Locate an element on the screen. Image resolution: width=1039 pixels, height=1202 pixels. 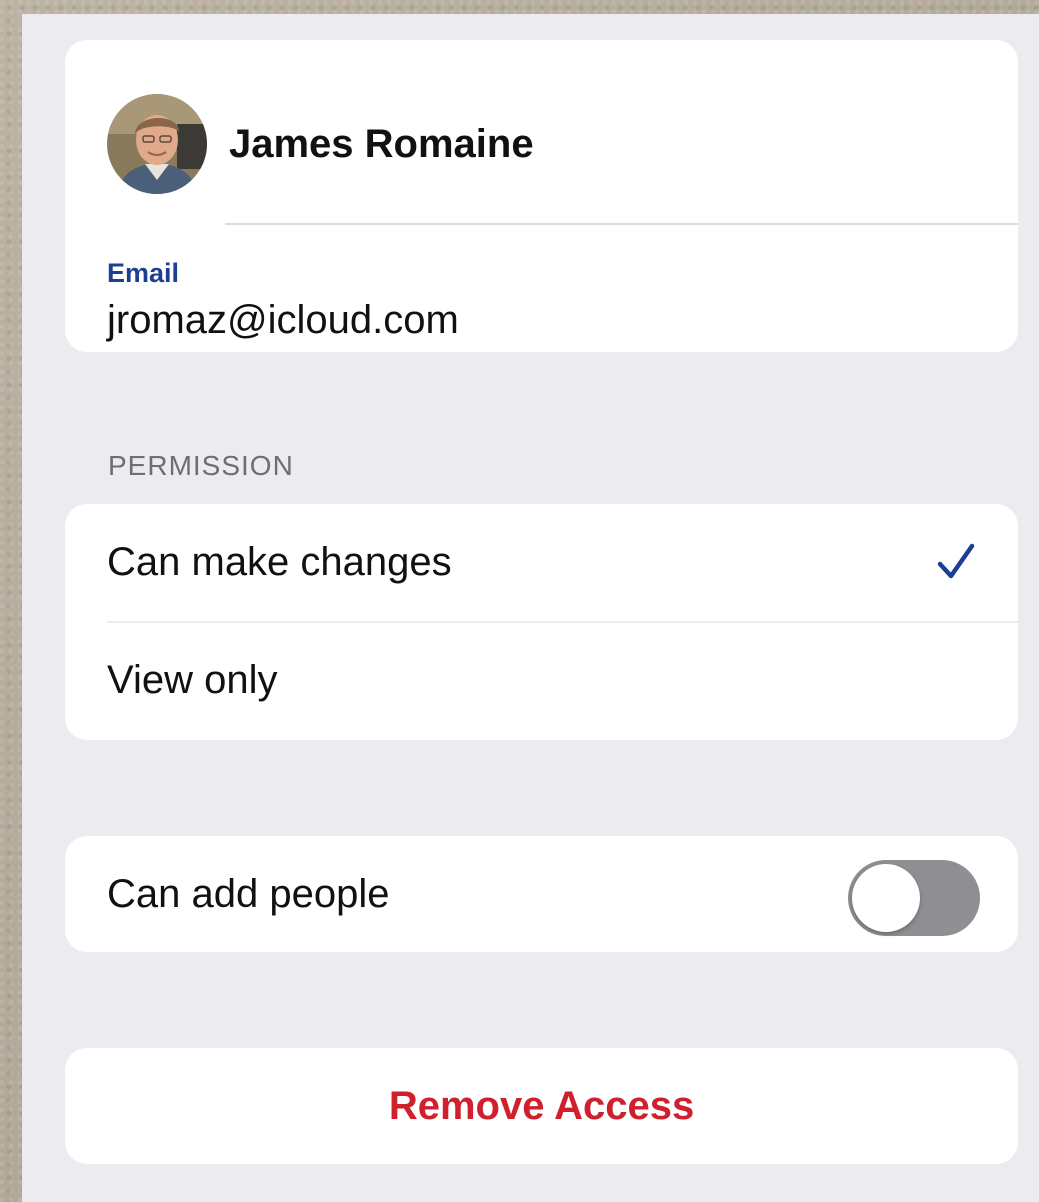
contact-name: James Romaine is located at coordinates (381, 144).